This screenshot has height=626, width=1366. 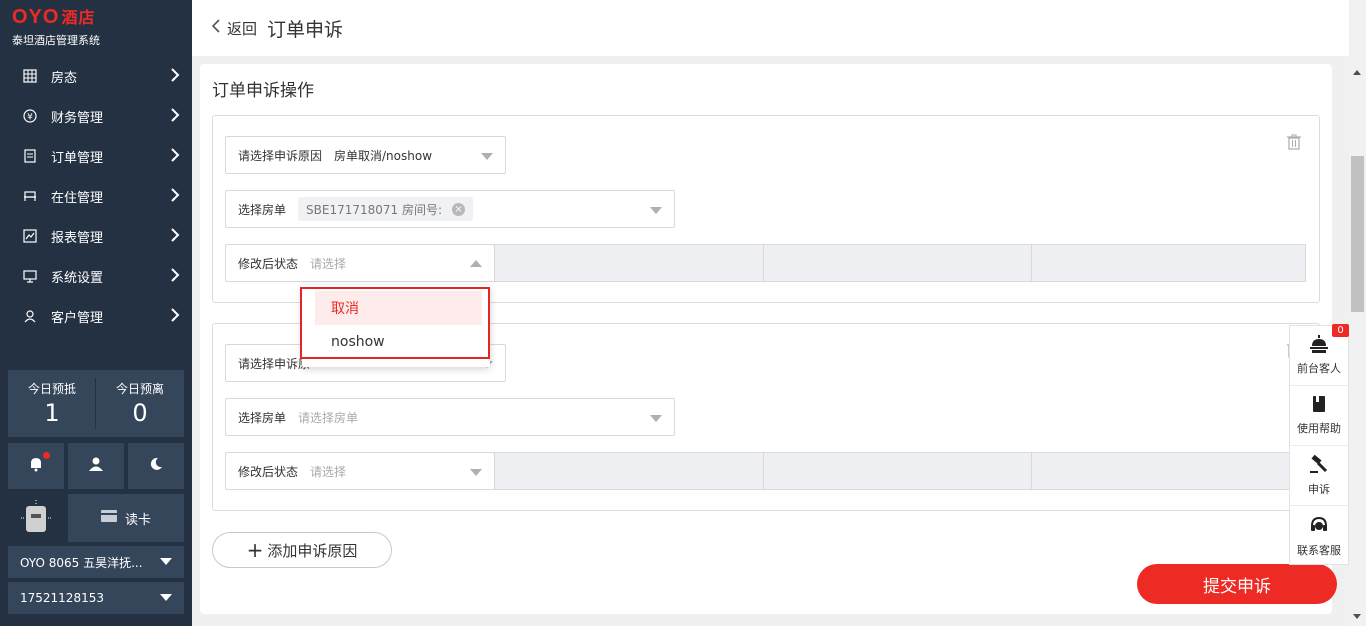 I want to click on guest-button, so click(x=96, y=466).